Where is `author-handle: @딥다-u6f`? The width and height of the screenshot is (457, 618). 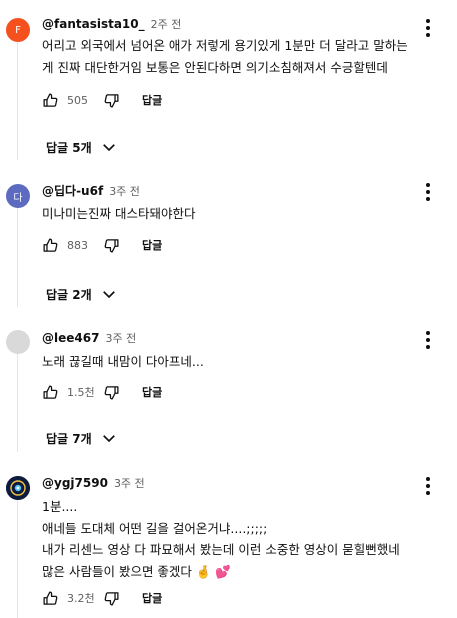 author-handle: @딥다-u6f is located at coordinates (72, 190).